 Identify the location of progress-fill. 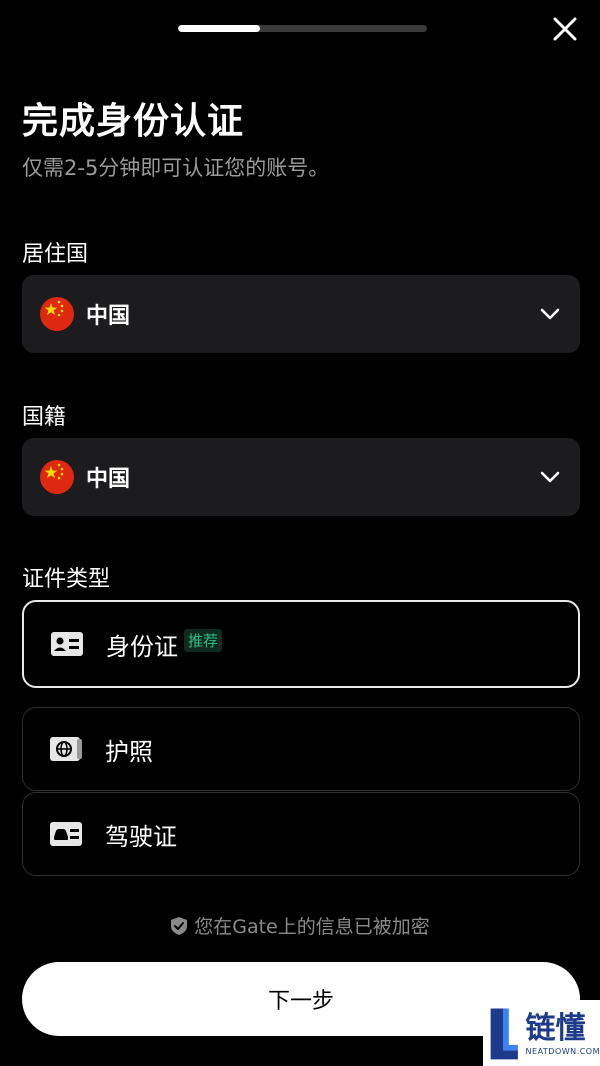
(219, 28).